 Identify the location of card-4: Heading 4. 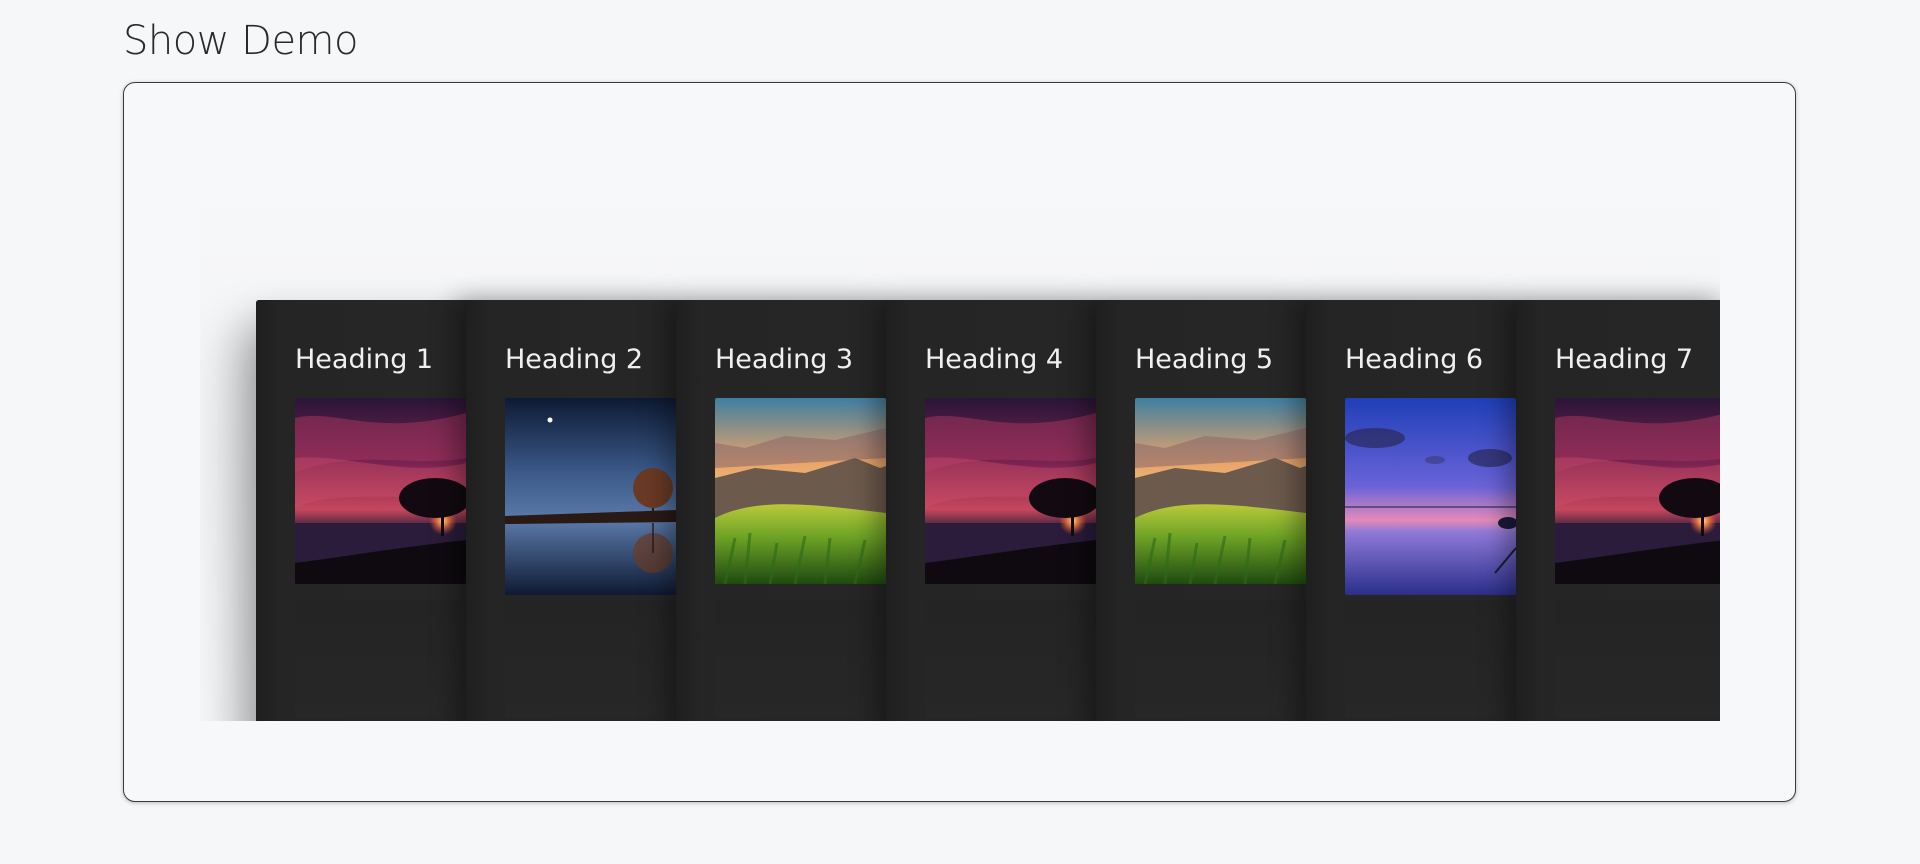
(991, 510).